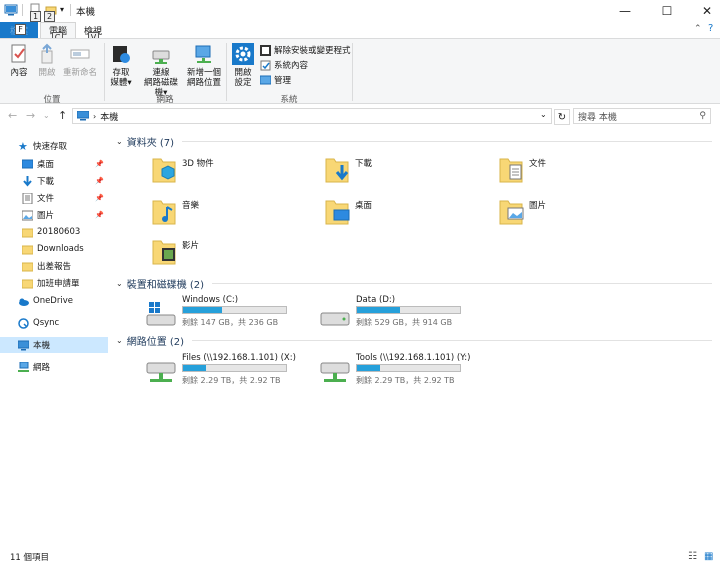  I want to click on rename-button: 重新命名, so click(80, 60).